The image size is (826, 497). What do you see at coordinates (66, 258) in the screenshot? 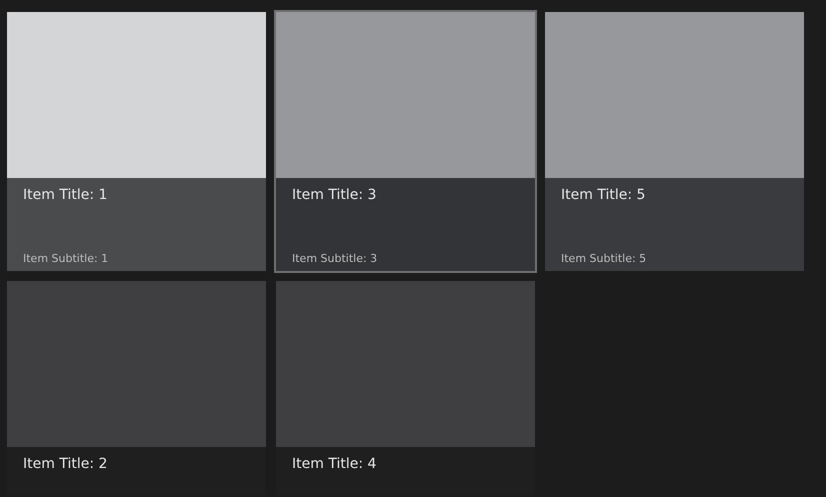
I see `item-subtitle: Item Subtitle: 1` at bounding box center [66, 258].